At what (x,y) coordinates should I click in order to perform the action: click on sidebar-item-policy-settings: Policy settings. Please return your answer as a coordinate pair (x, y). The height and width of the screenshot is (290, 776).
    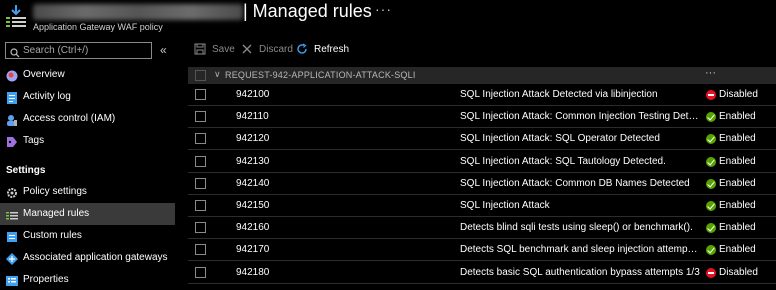
    Looking at the image, I should click on (87, 192).